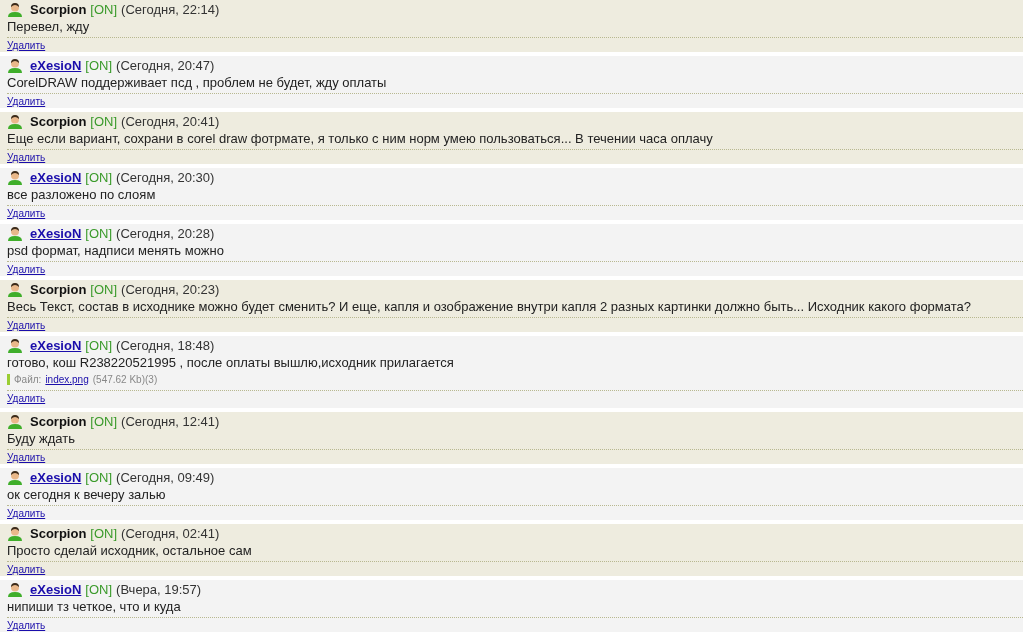 The width and height of the screenshot is (1023, 638). Describe the element at coordinates (41, 438) in the screenshot. I see `message-text: Буду ждать` at that location.